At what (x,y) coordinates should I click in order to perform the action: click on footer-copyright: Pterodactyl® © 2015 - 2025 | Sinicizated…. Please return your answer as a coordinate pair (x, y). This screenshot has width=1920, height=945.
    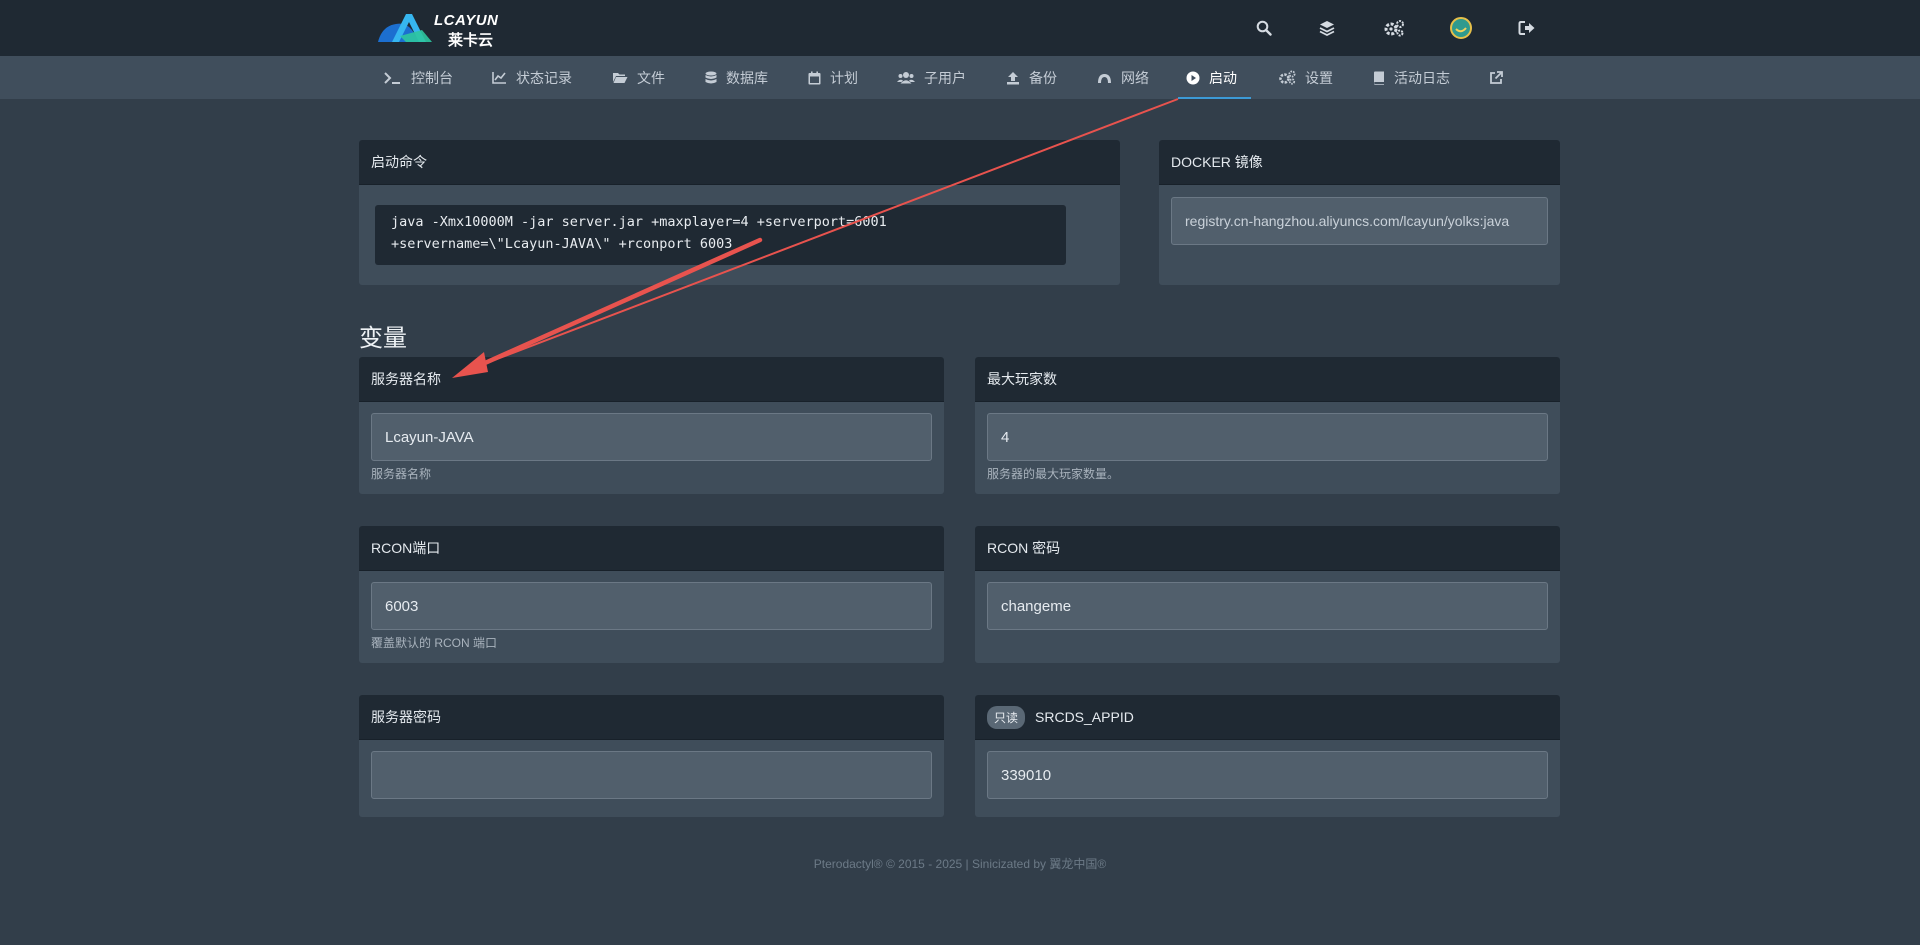
    Looking at the image, I should click on (960, 864).